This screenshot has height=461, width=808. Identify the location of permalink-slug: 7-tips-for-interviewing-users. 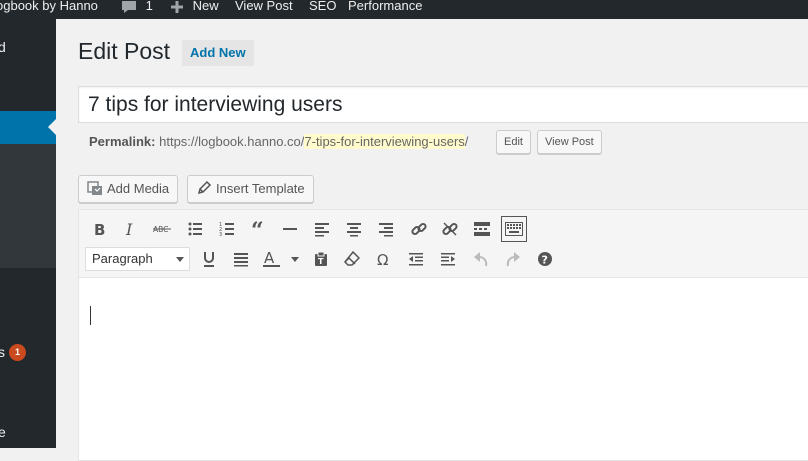
(384, 141).